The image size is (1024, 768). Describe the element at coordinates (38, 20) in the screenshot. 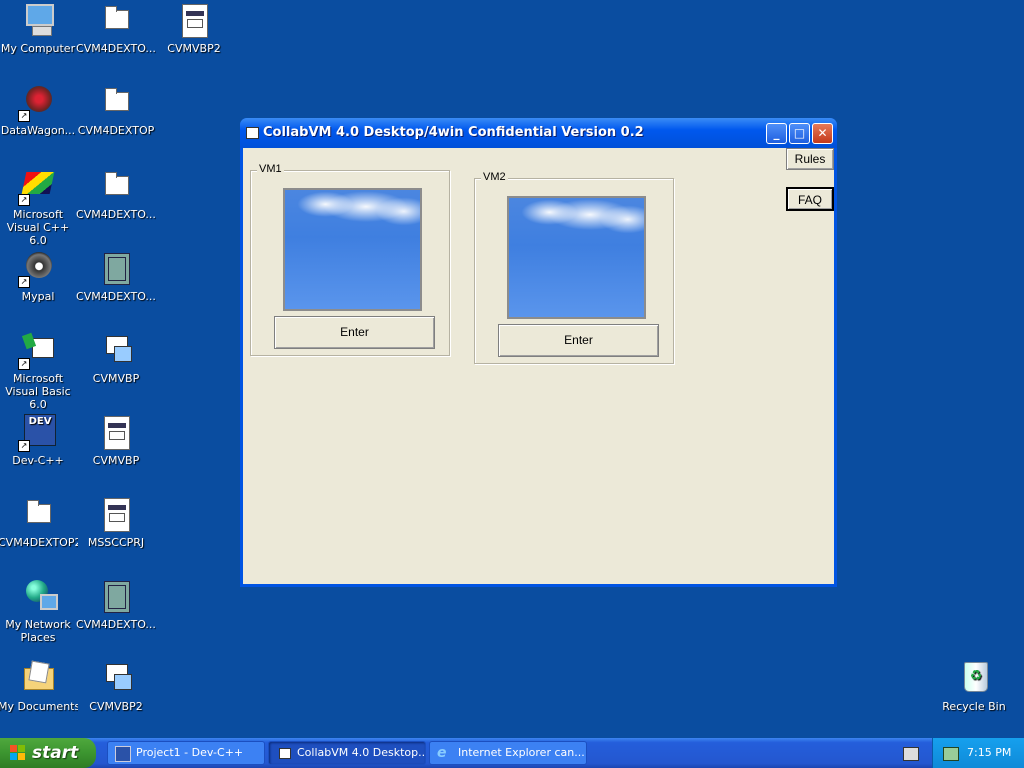

I see `my-computer-icon` at that location.